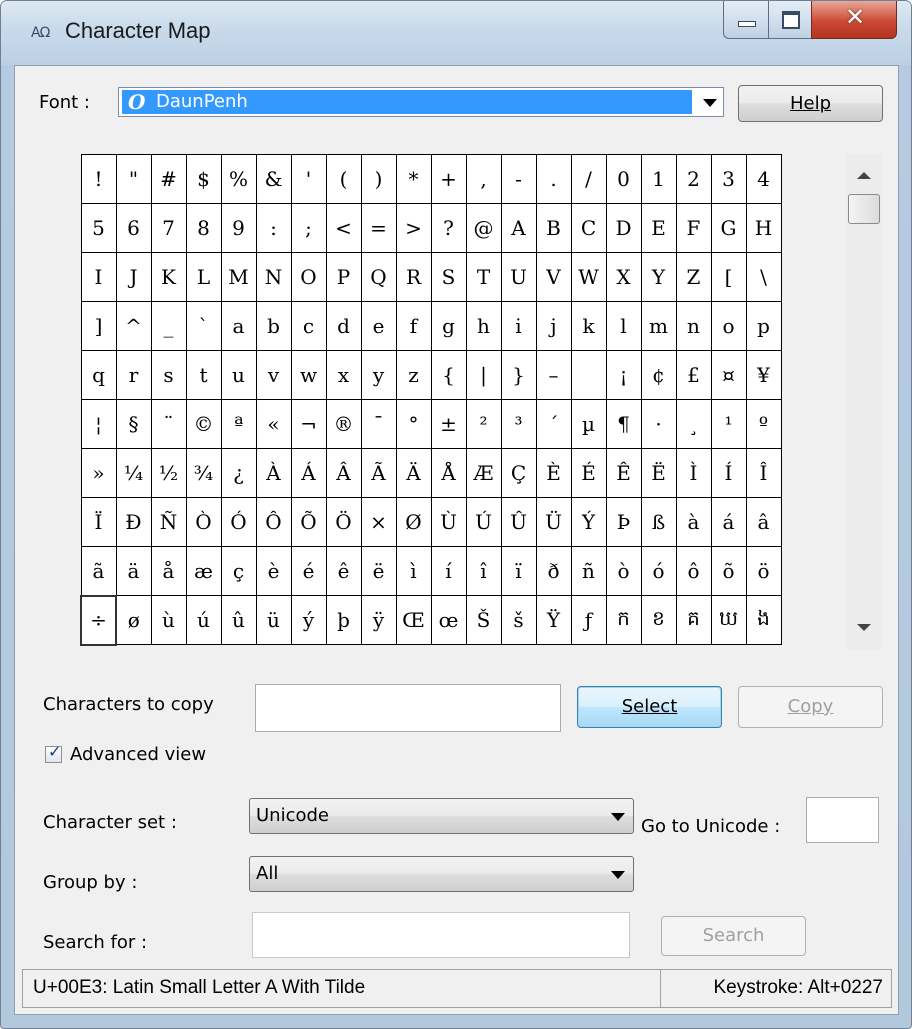  Describe the element at coordinates (763, 375) in the screenshot. I see `character-cell: ¥` at that location.